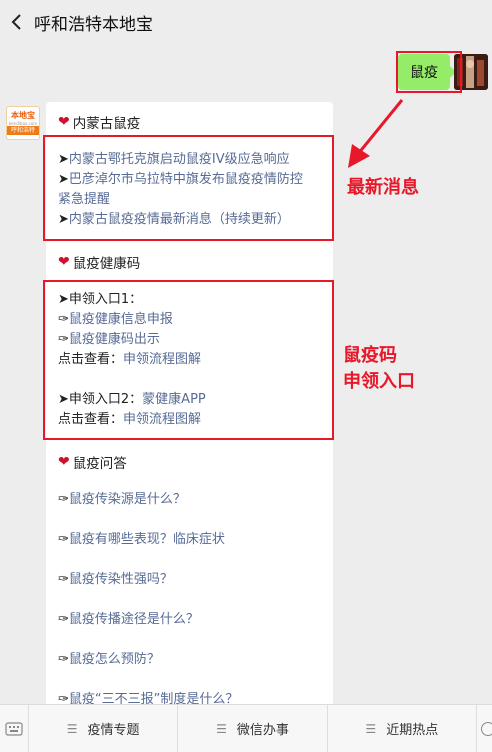 This screenshot has height=752, width=492. What do you see at coordinates (113, 730) in the screenshot?
I see `menu-item-label: 疫情专题` at bounding box center [113, 730].